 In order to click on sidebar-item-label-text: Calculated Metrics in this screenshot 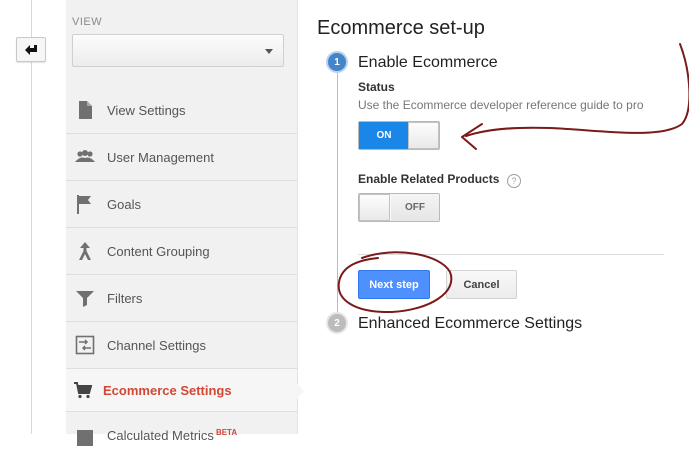, I will do `click(160, 435)`.